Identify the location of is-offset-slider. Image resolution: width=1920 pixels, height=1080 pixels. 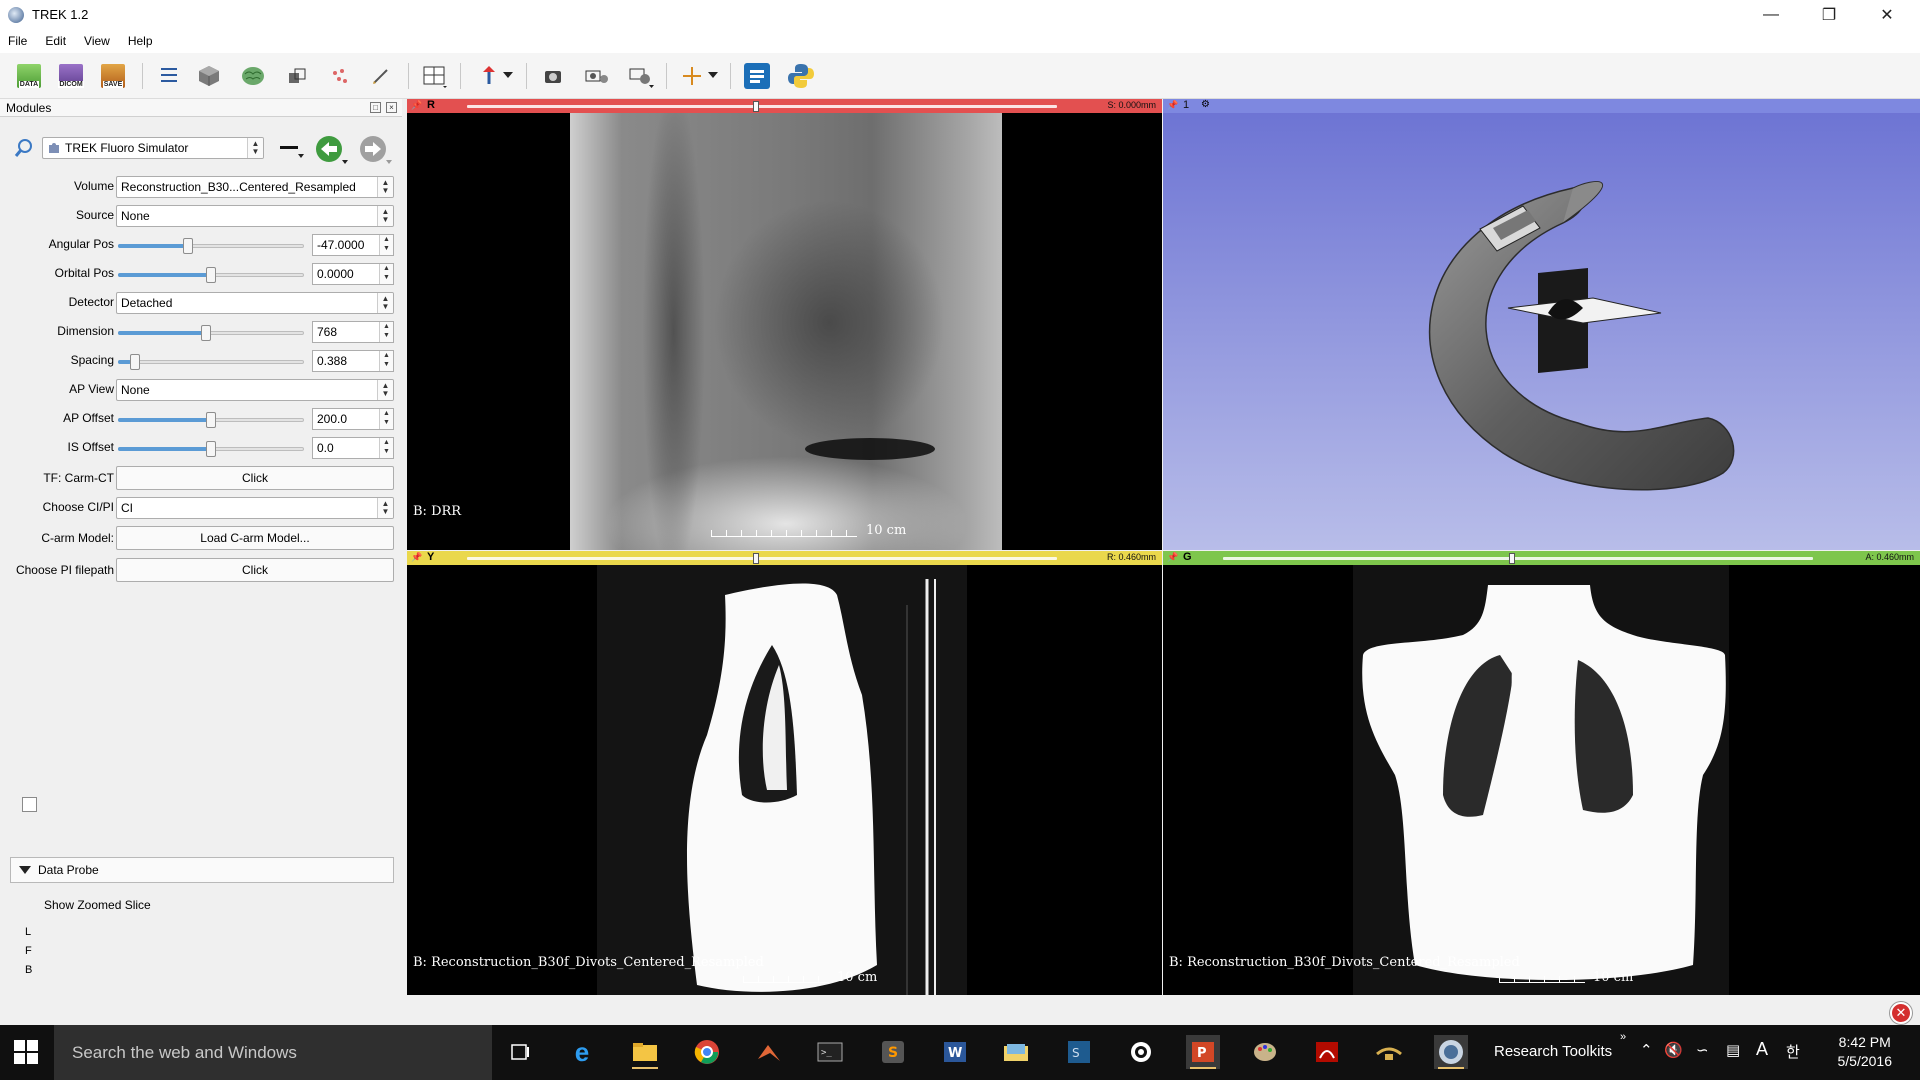
(211, 448).